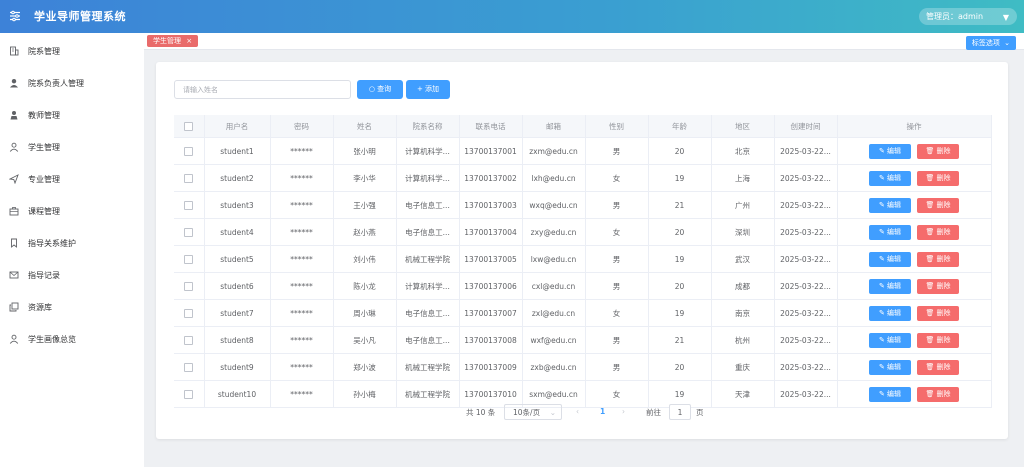 This screenshot has width=1024, height=467. What do you see at coordinates (40, 307) in the screenshot?
I see `sidebar-item-label: 资源库` at bounding box center [40, 307].